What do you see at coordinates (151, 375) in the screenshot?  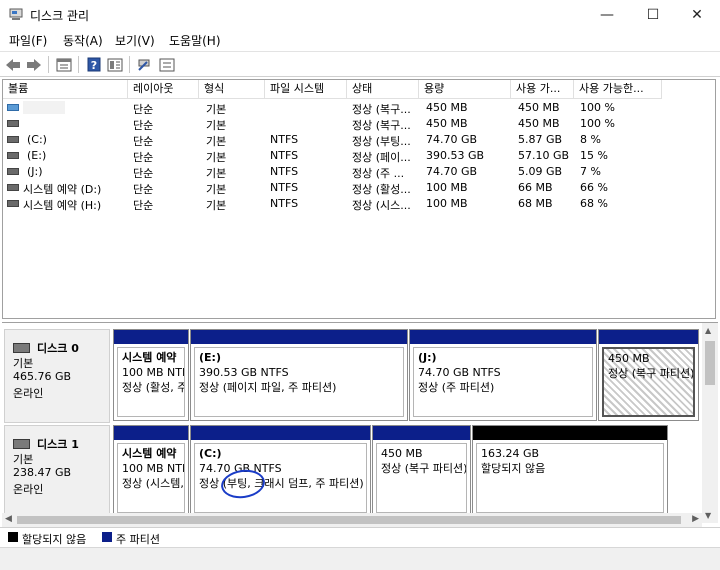 I see `partition-system-reserved: 시스템 예약 100 MB NTFS 정상 (활성, 주 파티션)` at bounding box center [151, 375].